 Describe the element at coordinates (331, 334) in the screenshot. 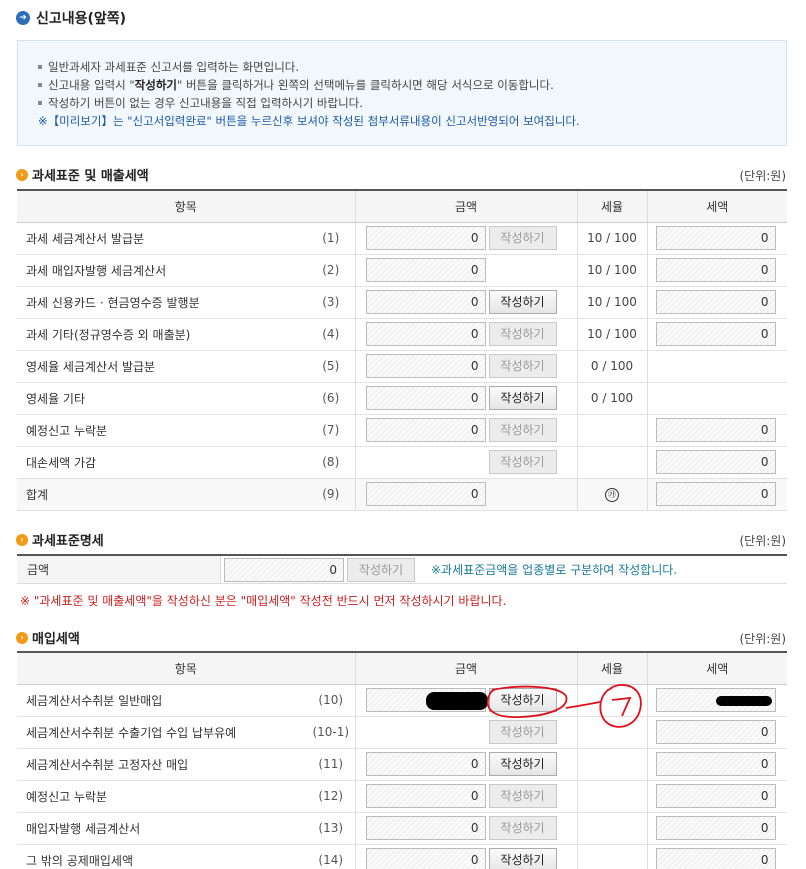

I see `row-number: (4)` at that location.